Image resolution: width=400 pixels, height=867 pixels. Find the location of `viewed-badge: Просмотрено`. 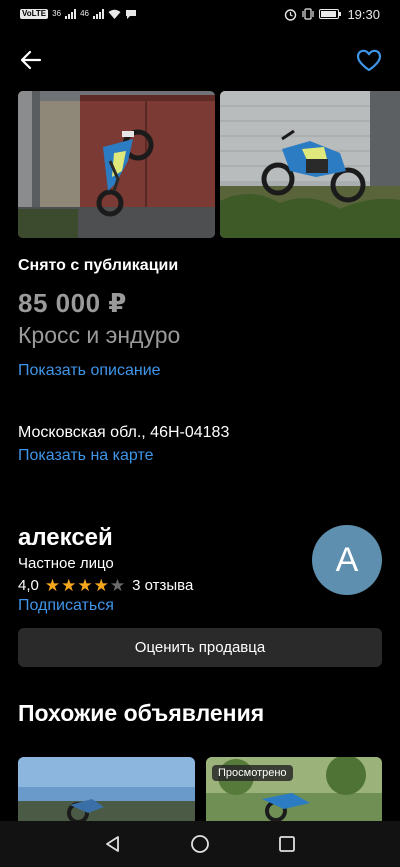

viewed-badge: Просмотрено is located at coordinates (252, 773).